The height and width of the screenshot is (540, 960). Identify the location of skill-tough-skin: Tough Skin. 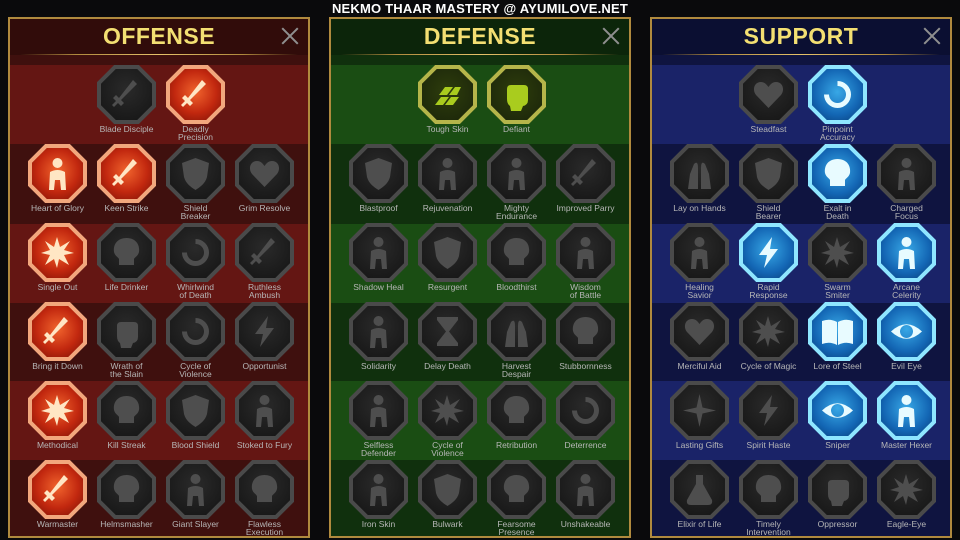
(447, 103).